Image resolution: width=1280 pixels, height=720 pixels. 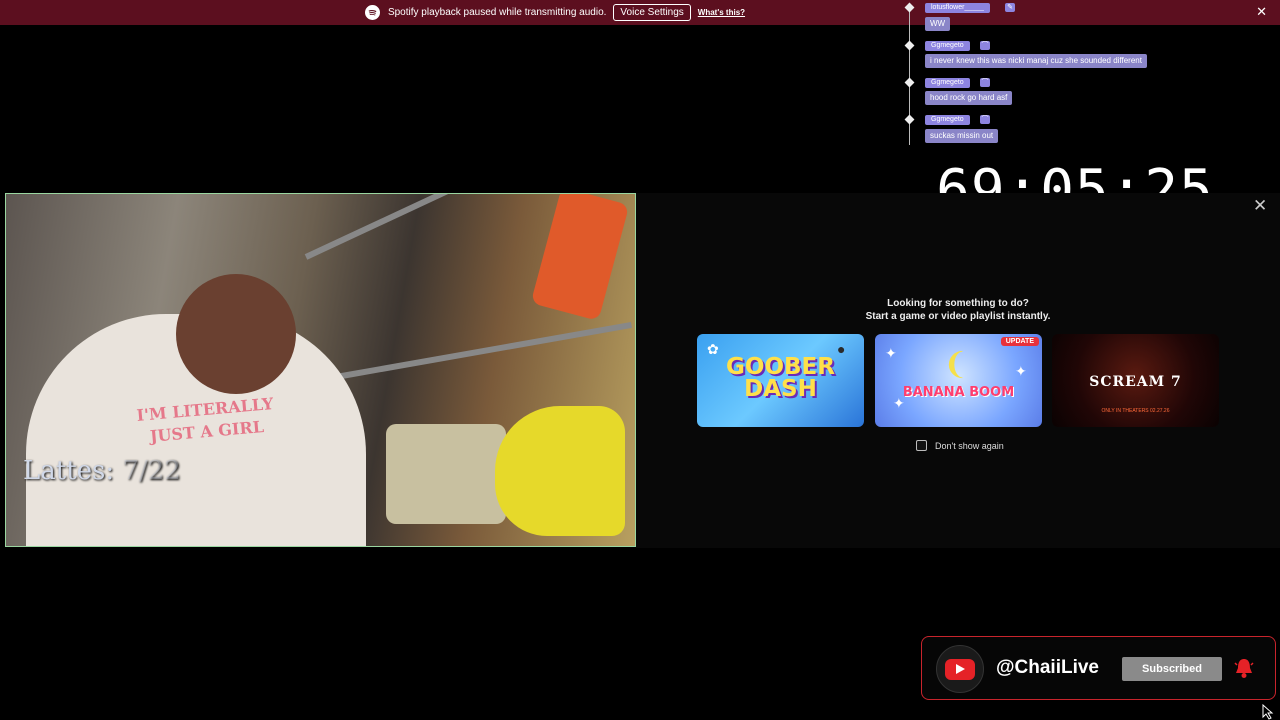 I want to click on lattes-label: Lattes:, so click(x=69, y=471).